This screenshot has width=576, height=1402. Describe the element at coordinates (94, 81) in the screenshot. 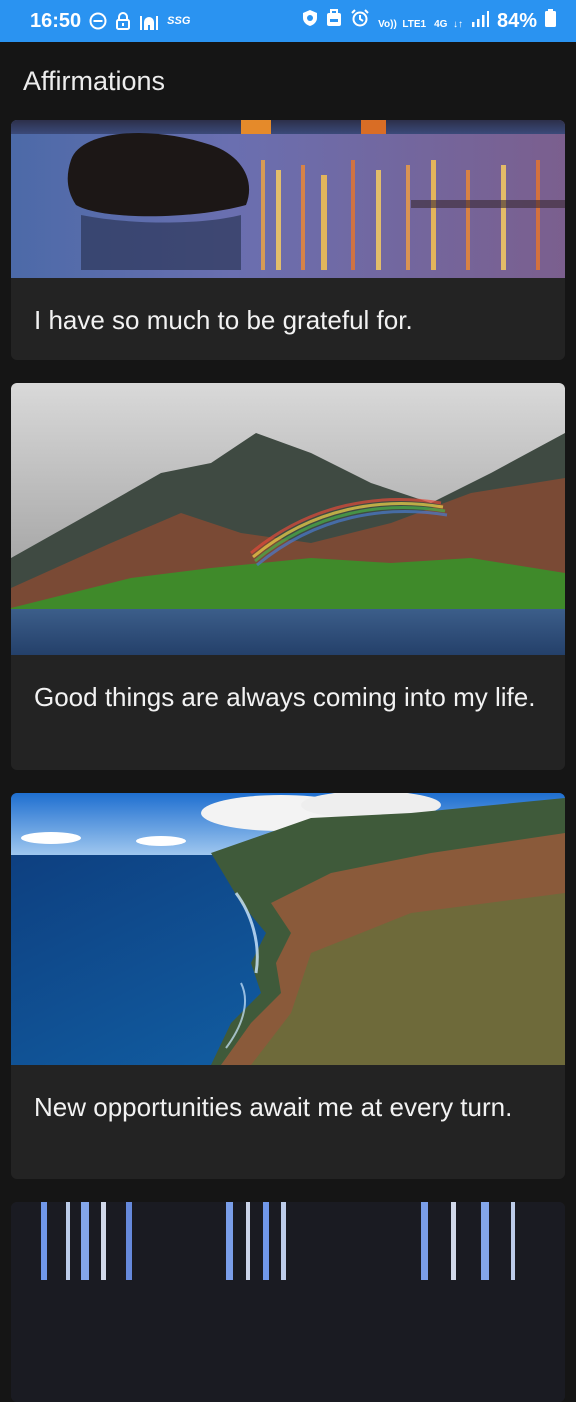

I see `page-title: Affirmations` at that location.